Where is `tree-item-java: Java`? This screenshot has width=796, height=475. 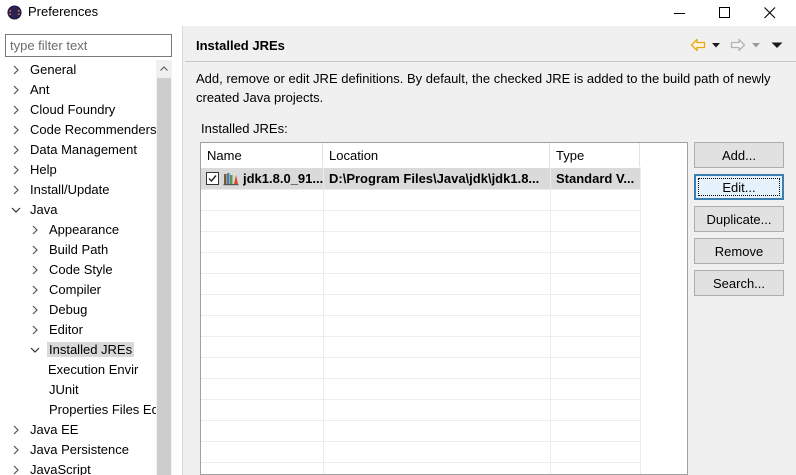
tree-item-java: Java is located at coordinates (78, 210).